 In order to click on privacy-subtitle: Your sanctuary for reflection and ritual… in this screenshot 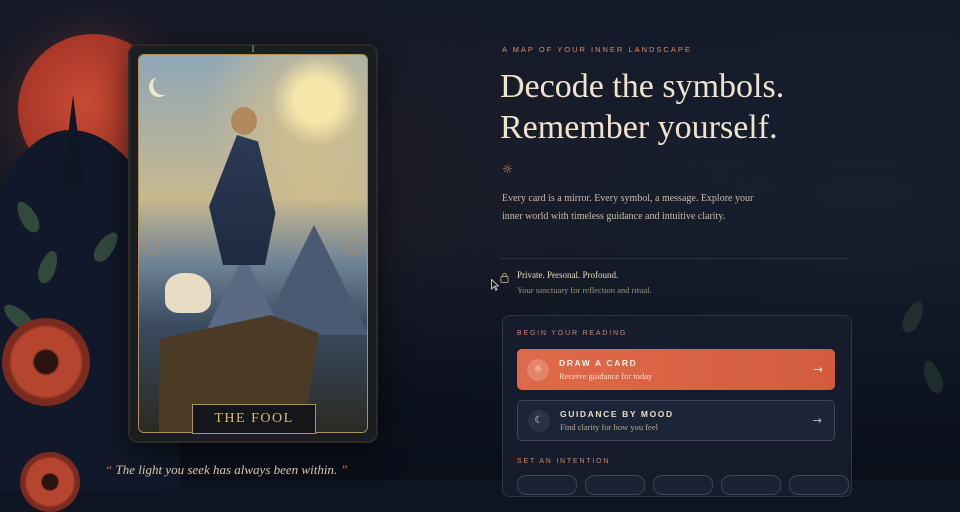, I will do `click(584, 290)`.